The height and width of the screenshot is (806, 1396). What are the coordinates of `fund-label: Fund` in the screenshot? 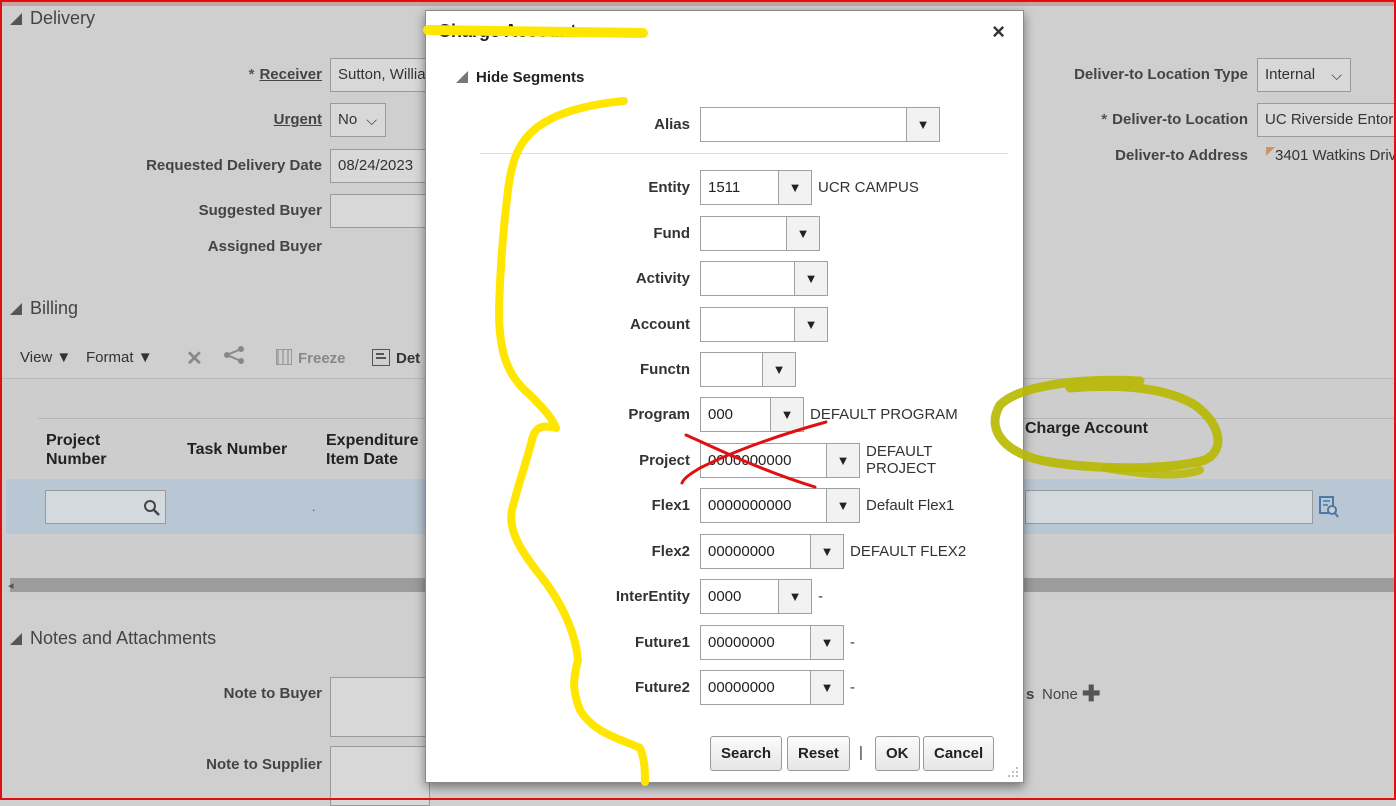 It's located at (671, 233).